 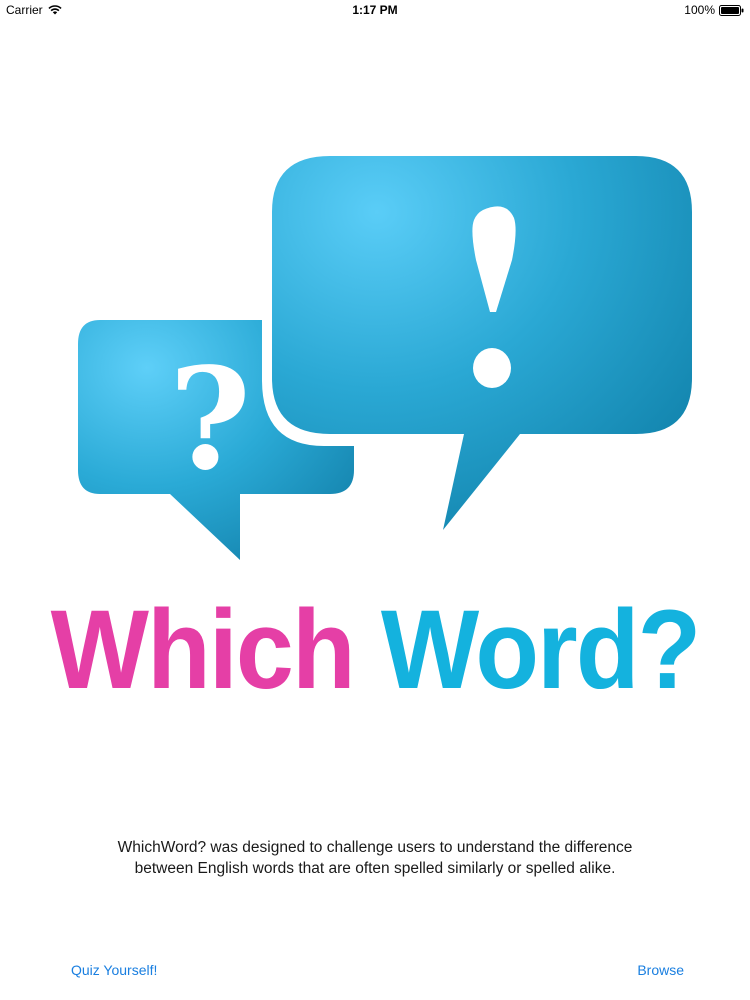 I want to click on question-mark-icon: ?, so click(x=210, y=420).